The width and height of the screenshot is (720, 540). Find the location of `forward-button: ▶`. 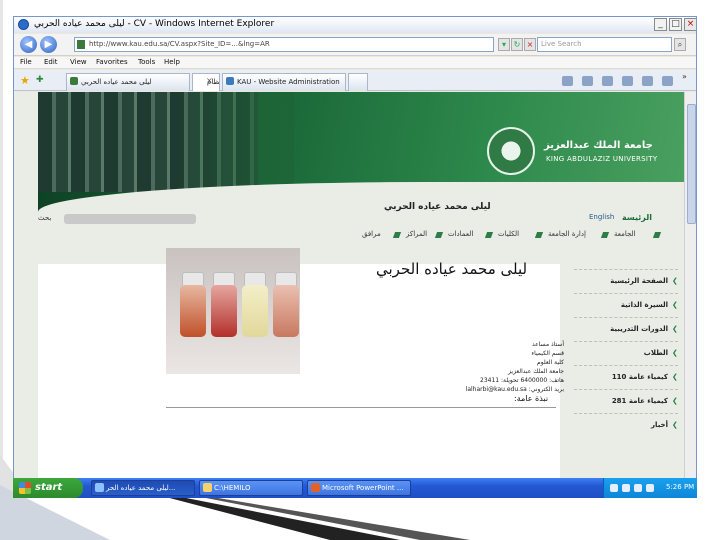

forward-button: ▶ is located at coordinates (48, 44).